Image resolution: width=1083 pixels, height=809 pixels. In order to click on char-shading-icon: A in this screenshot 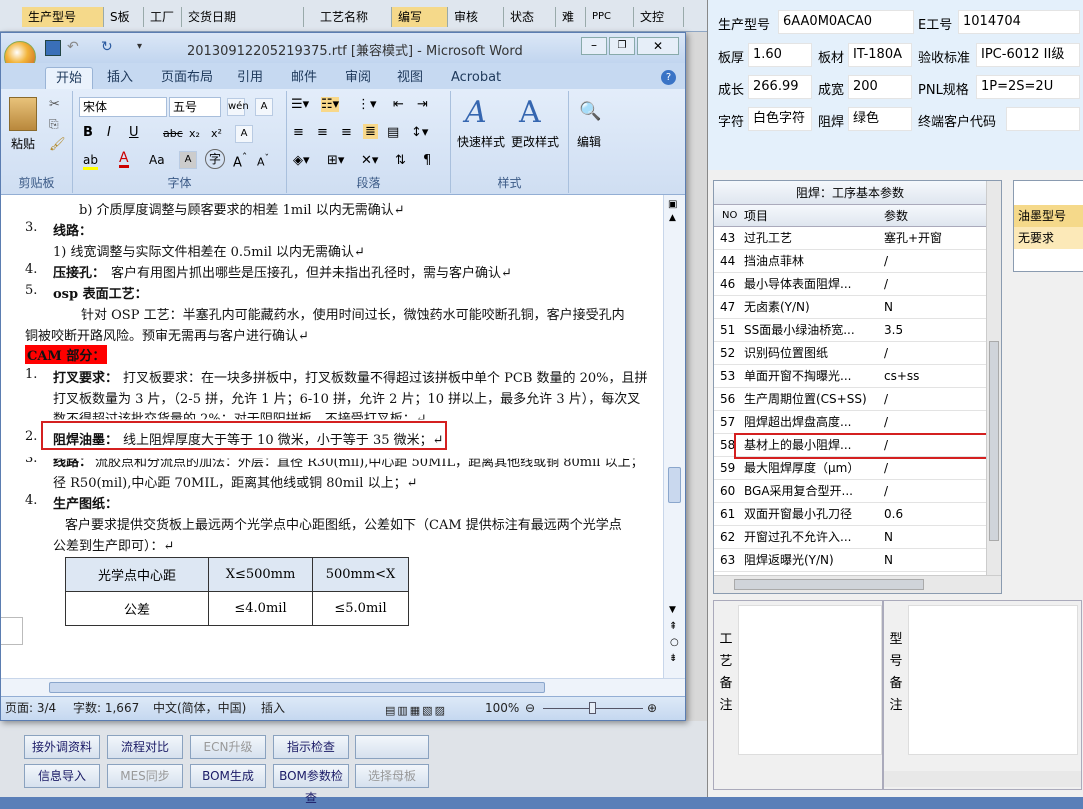, I will do `click(188, 160)`.